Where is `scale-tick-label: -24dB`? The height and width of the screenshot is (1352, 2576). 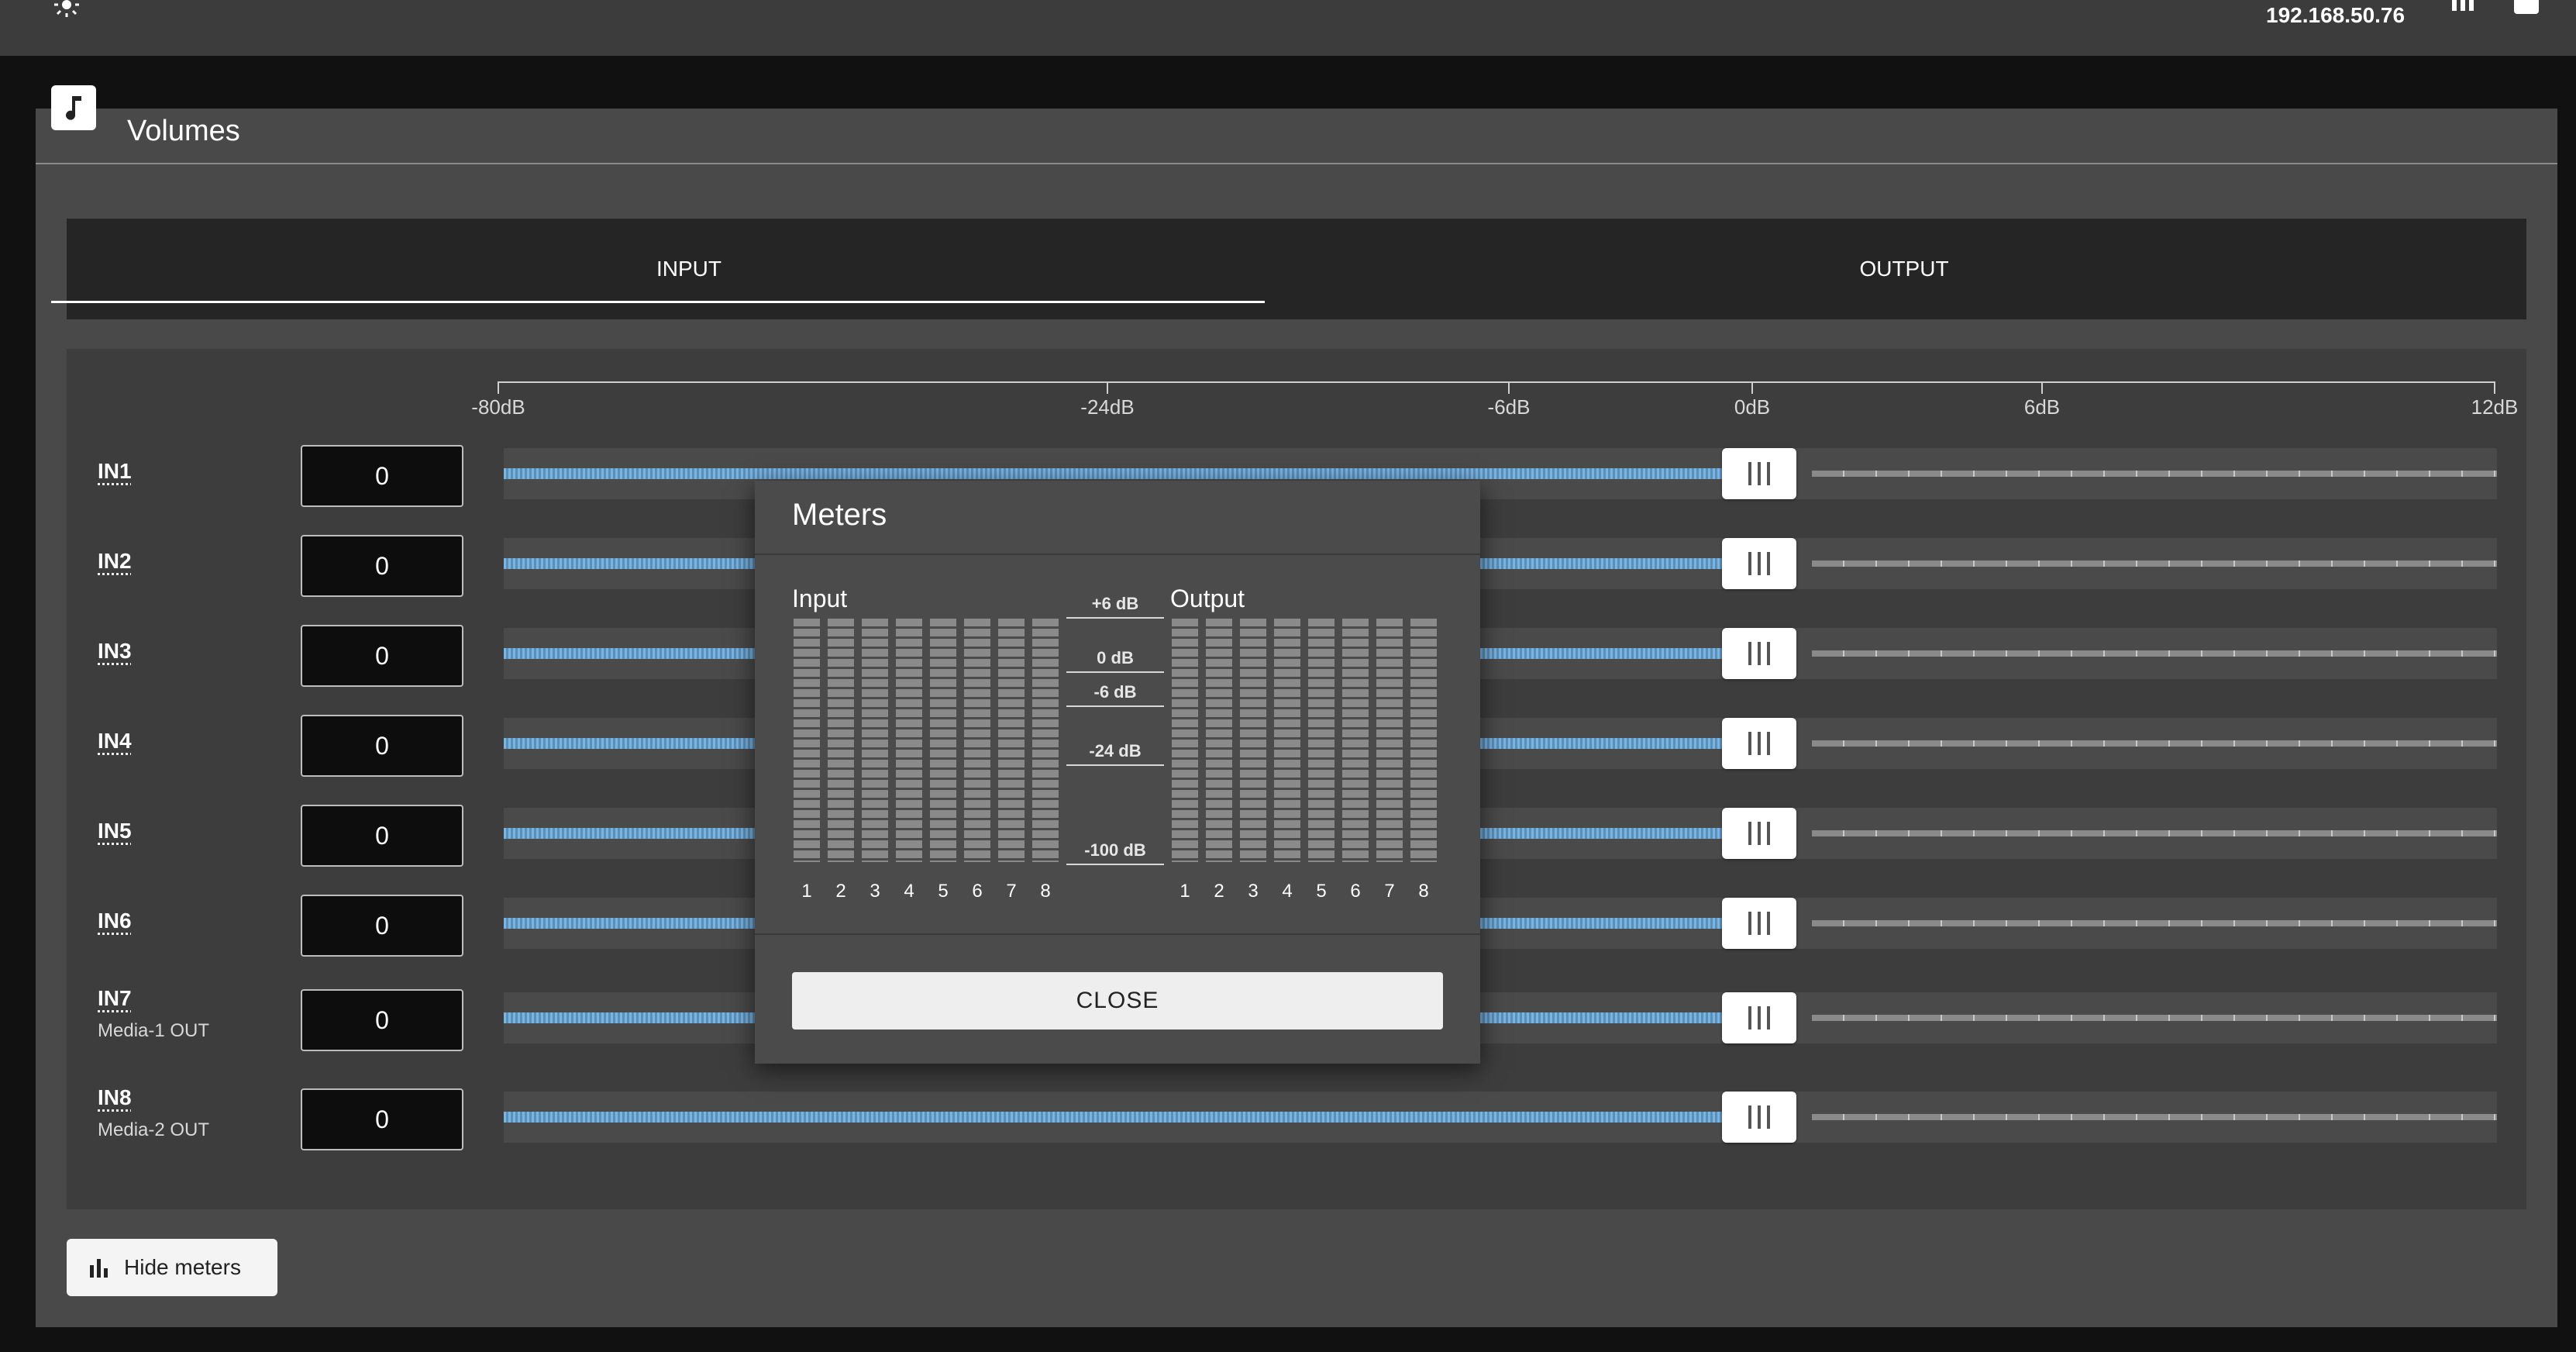
scale-tick-label: -24dB is located at coordinates (1107, 407).